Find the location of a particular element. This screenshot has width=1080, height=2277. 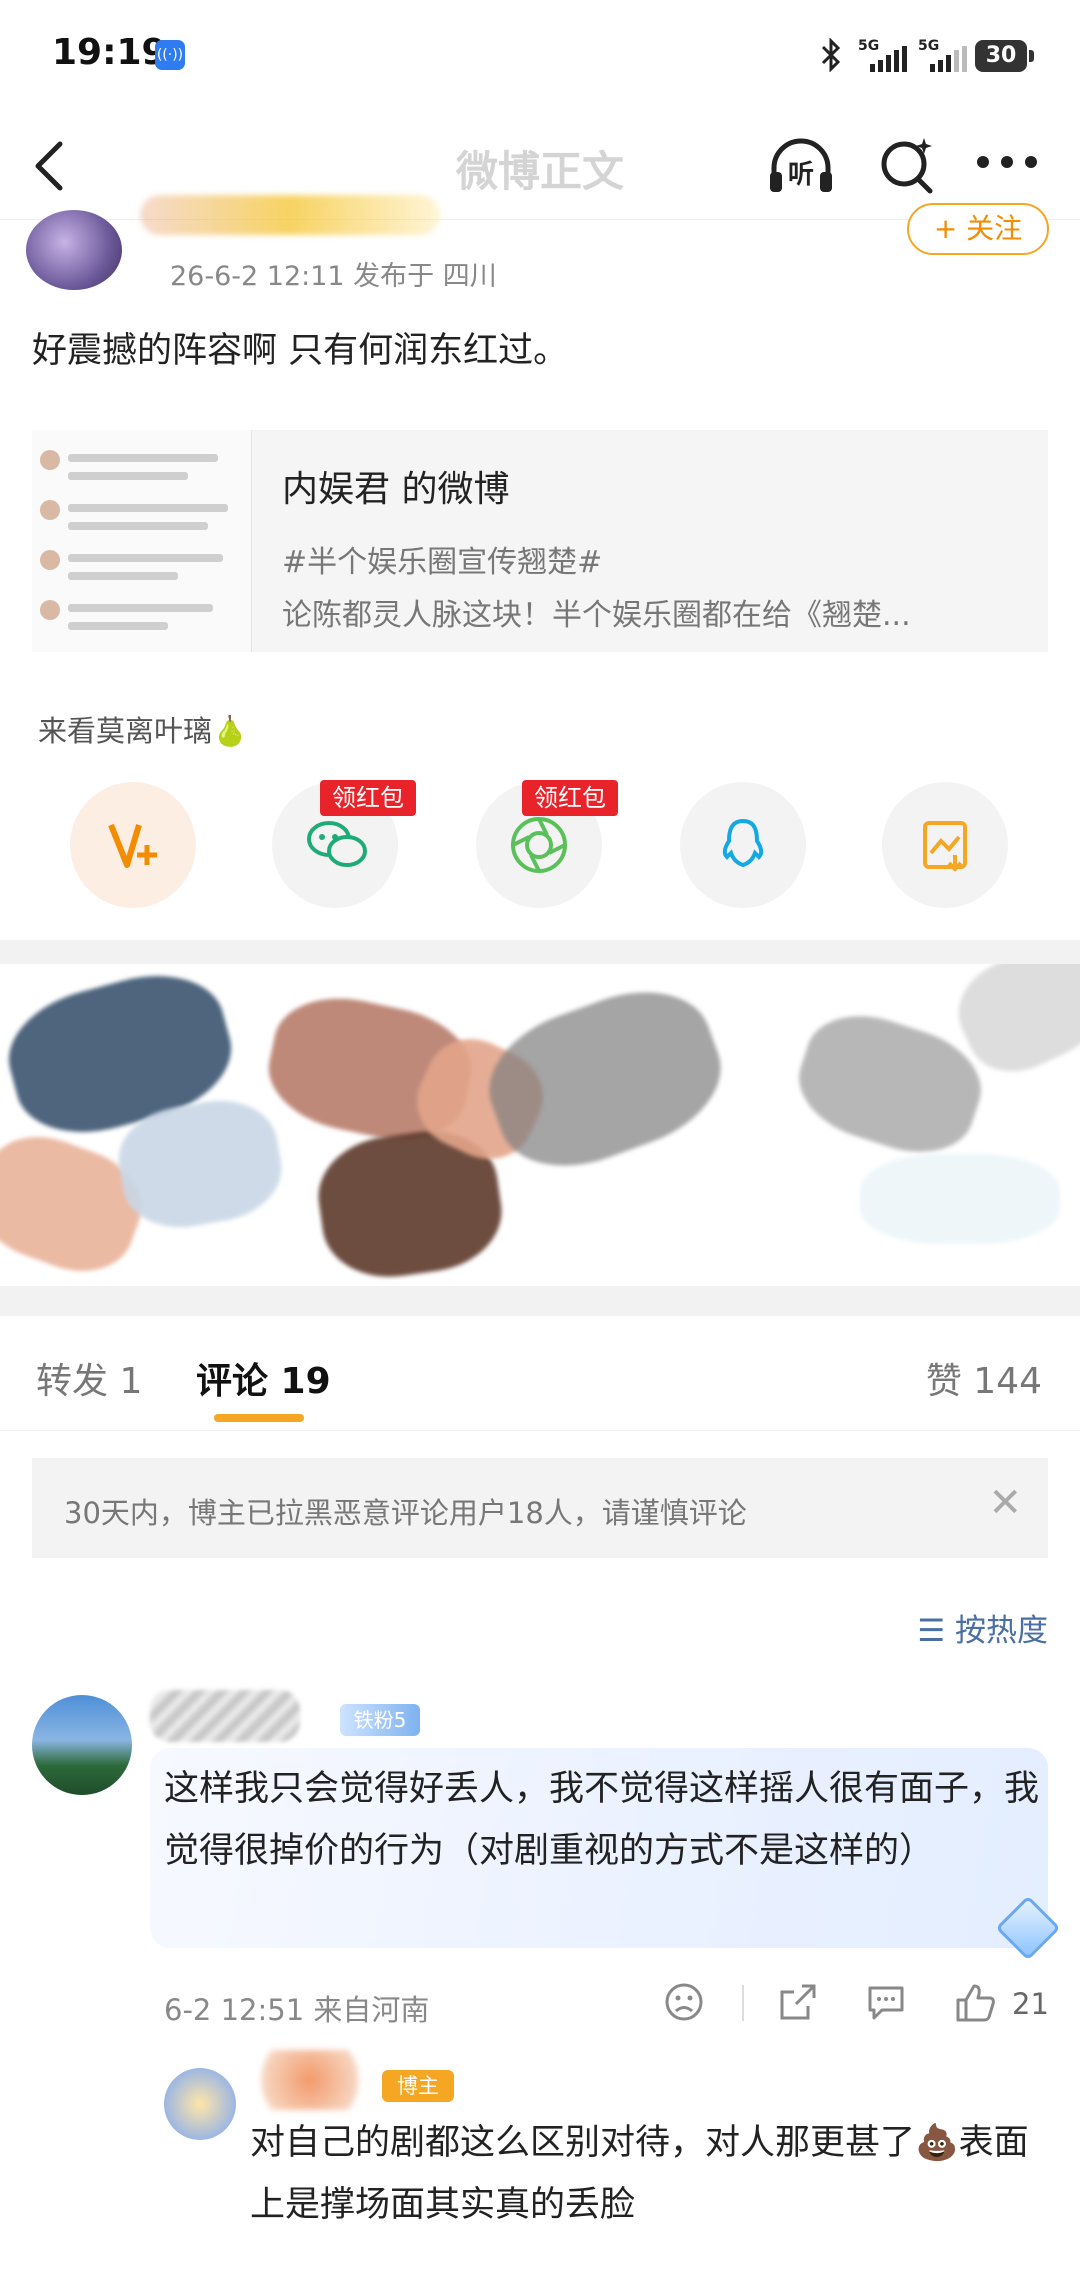

author-name-redacted is located at coordinates (290, 215).